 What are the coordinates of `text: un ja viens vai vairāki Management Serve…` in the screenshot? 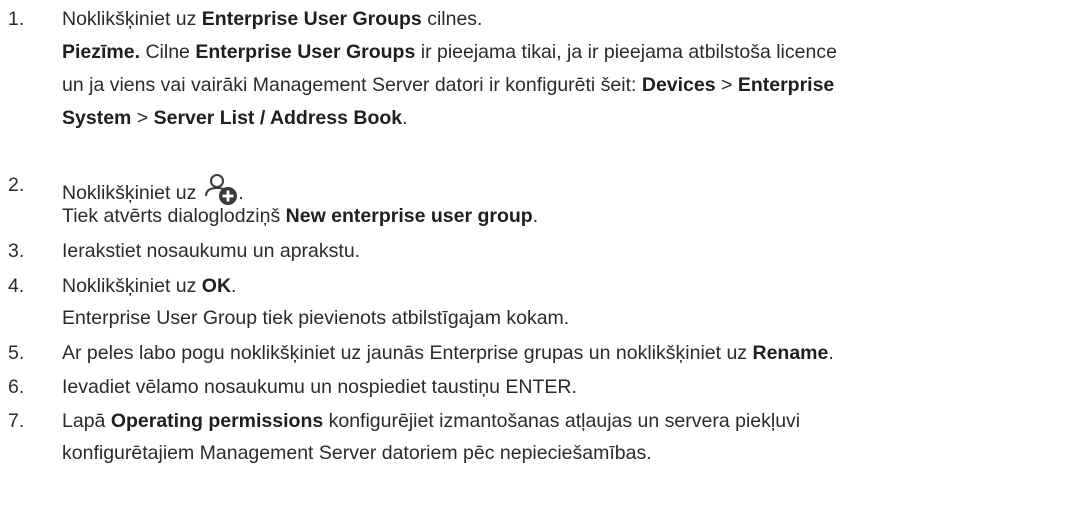 It's located at (352, 85).